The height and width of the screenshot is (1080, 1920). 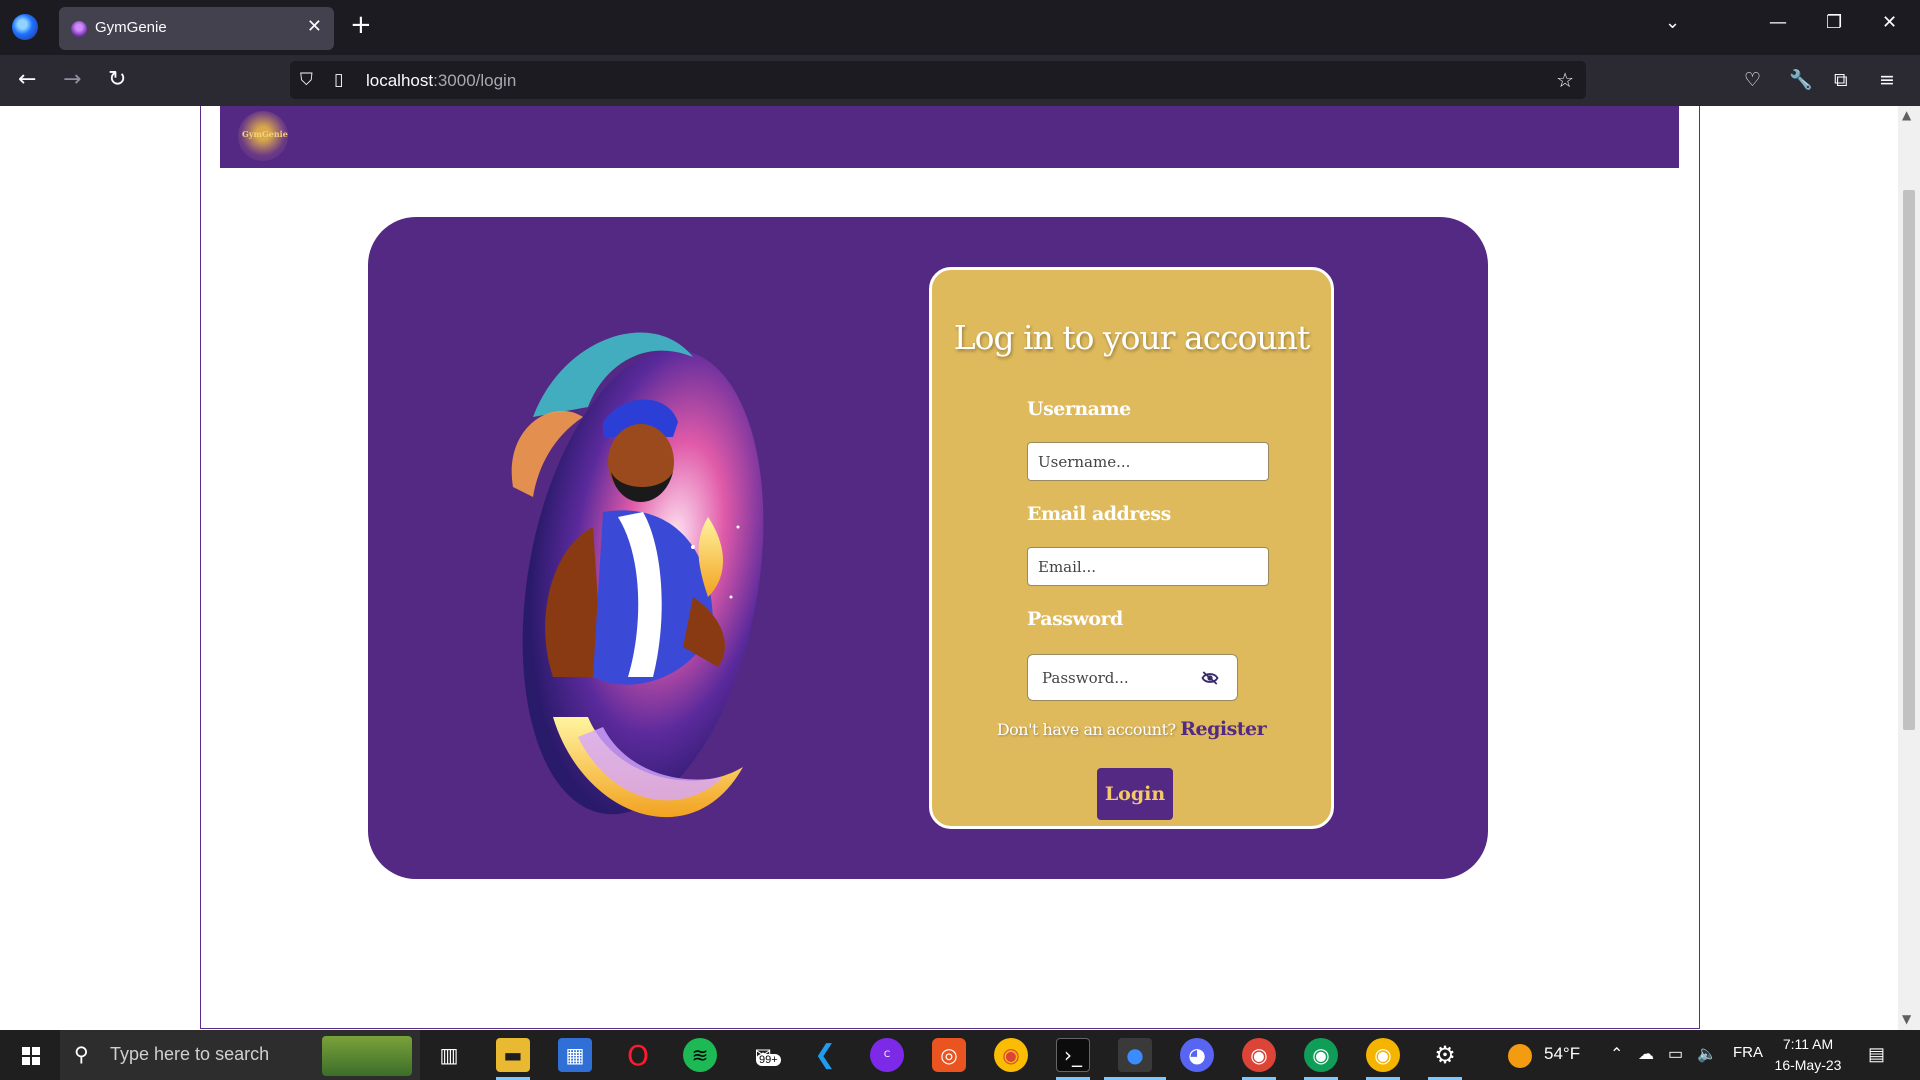 What do you see at coordinates (475, 80) in the screenshot?
I see `url-path: :3000/login` at bounding box center [475, 80].